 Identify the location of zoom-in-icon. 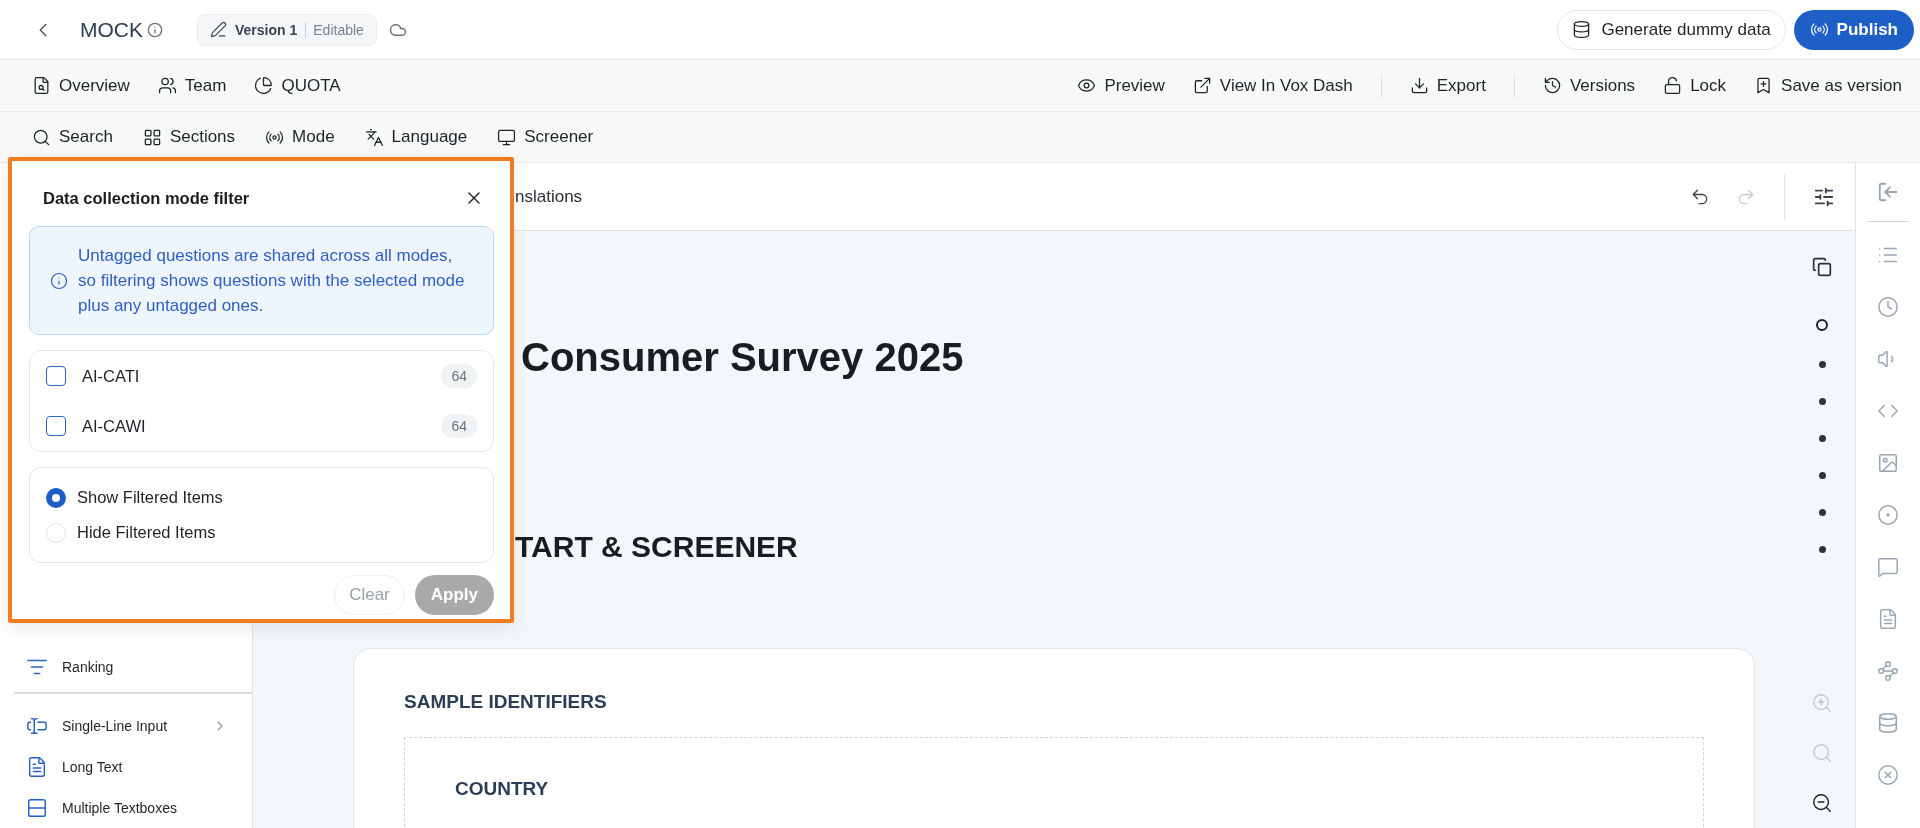
(1822, 703).